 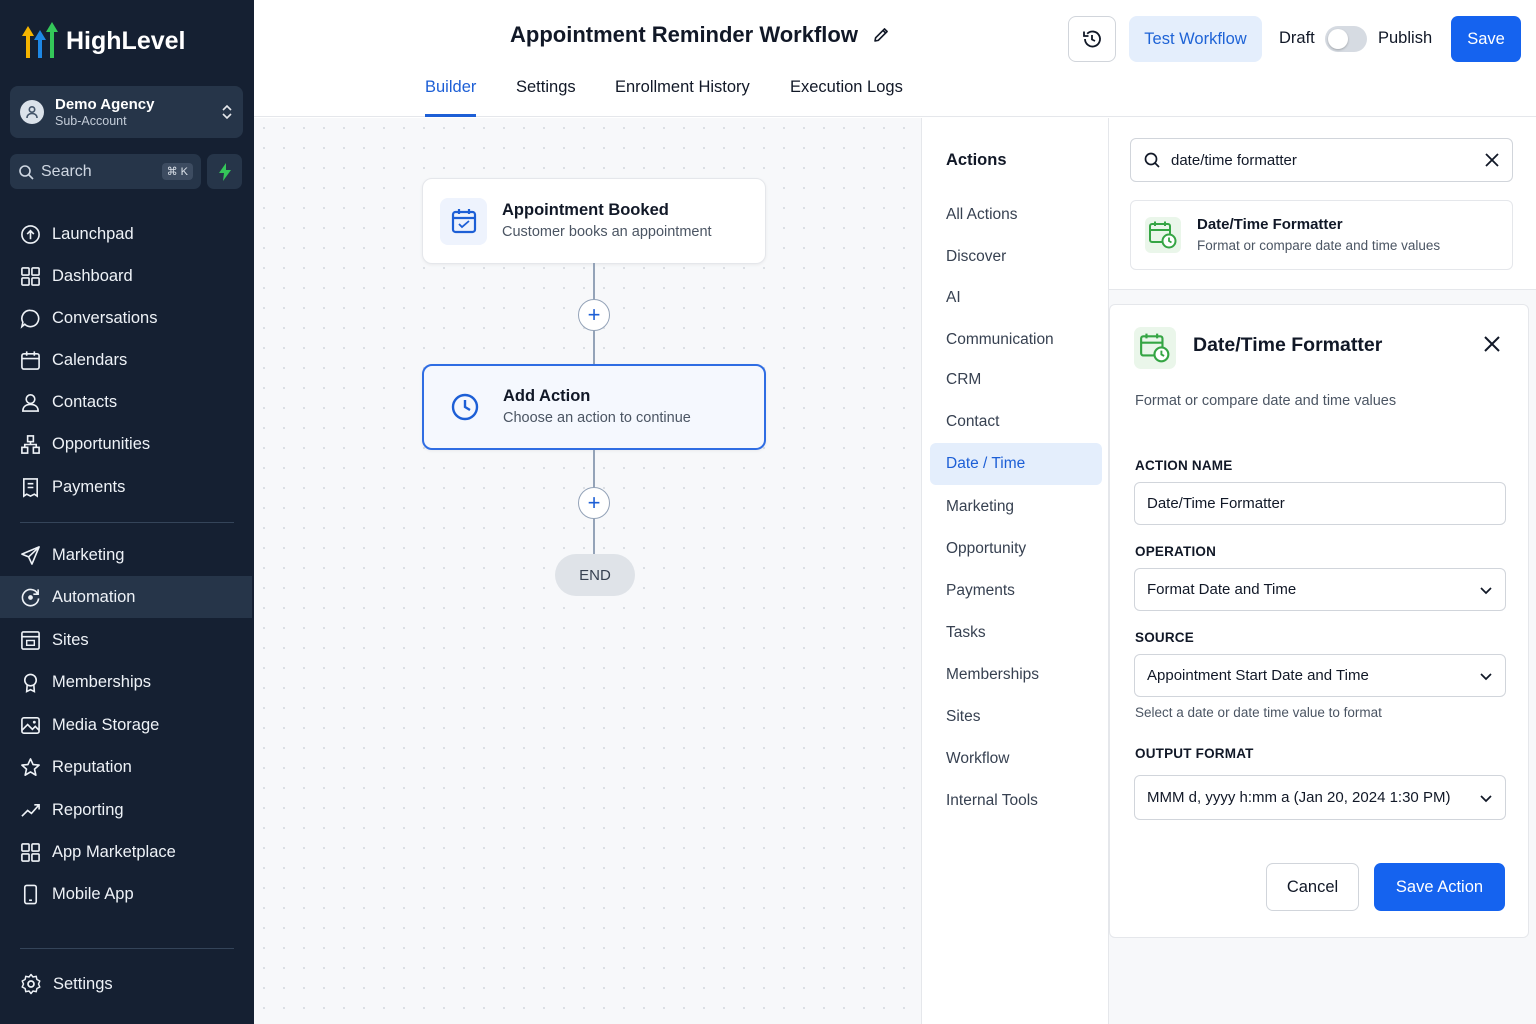 What do you see at coordinates (1297, 38) in the screenshot?
I see `draft-label: Draft` at bounding box center [1297, 38].